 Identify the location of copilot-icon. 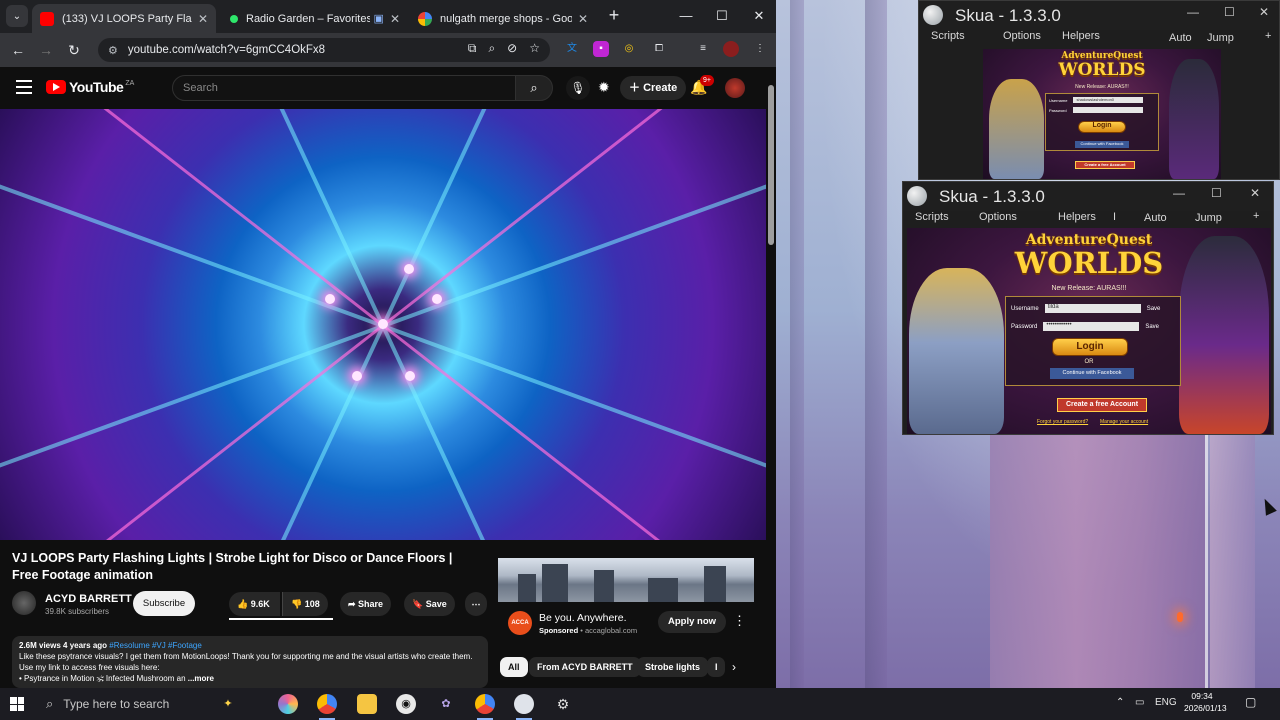
(288, 704).